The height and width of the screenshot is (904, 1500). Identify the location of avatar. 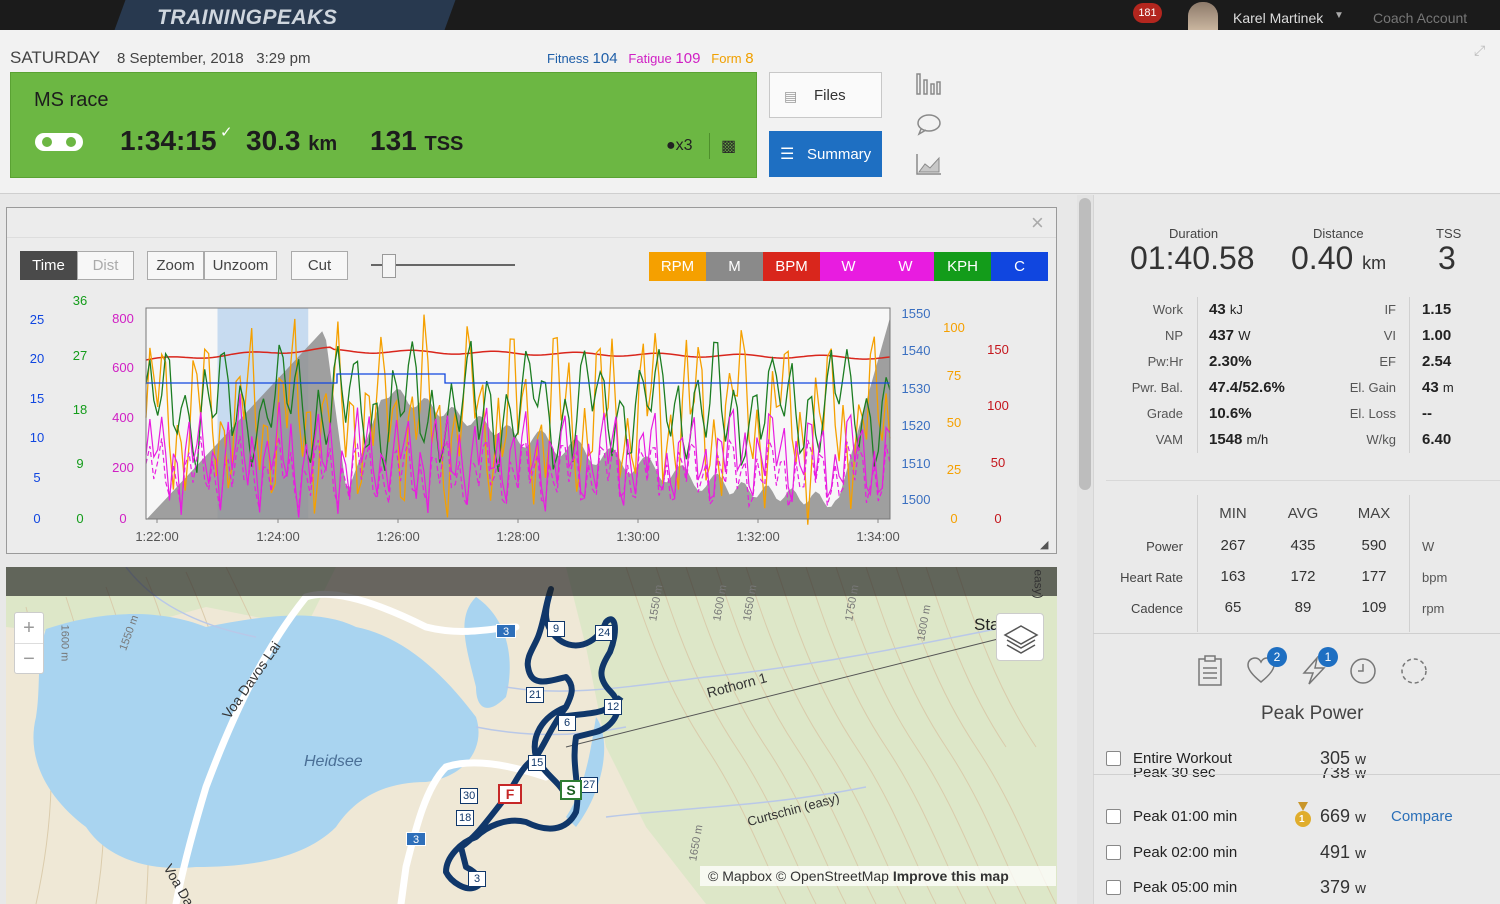
(1203, 16).